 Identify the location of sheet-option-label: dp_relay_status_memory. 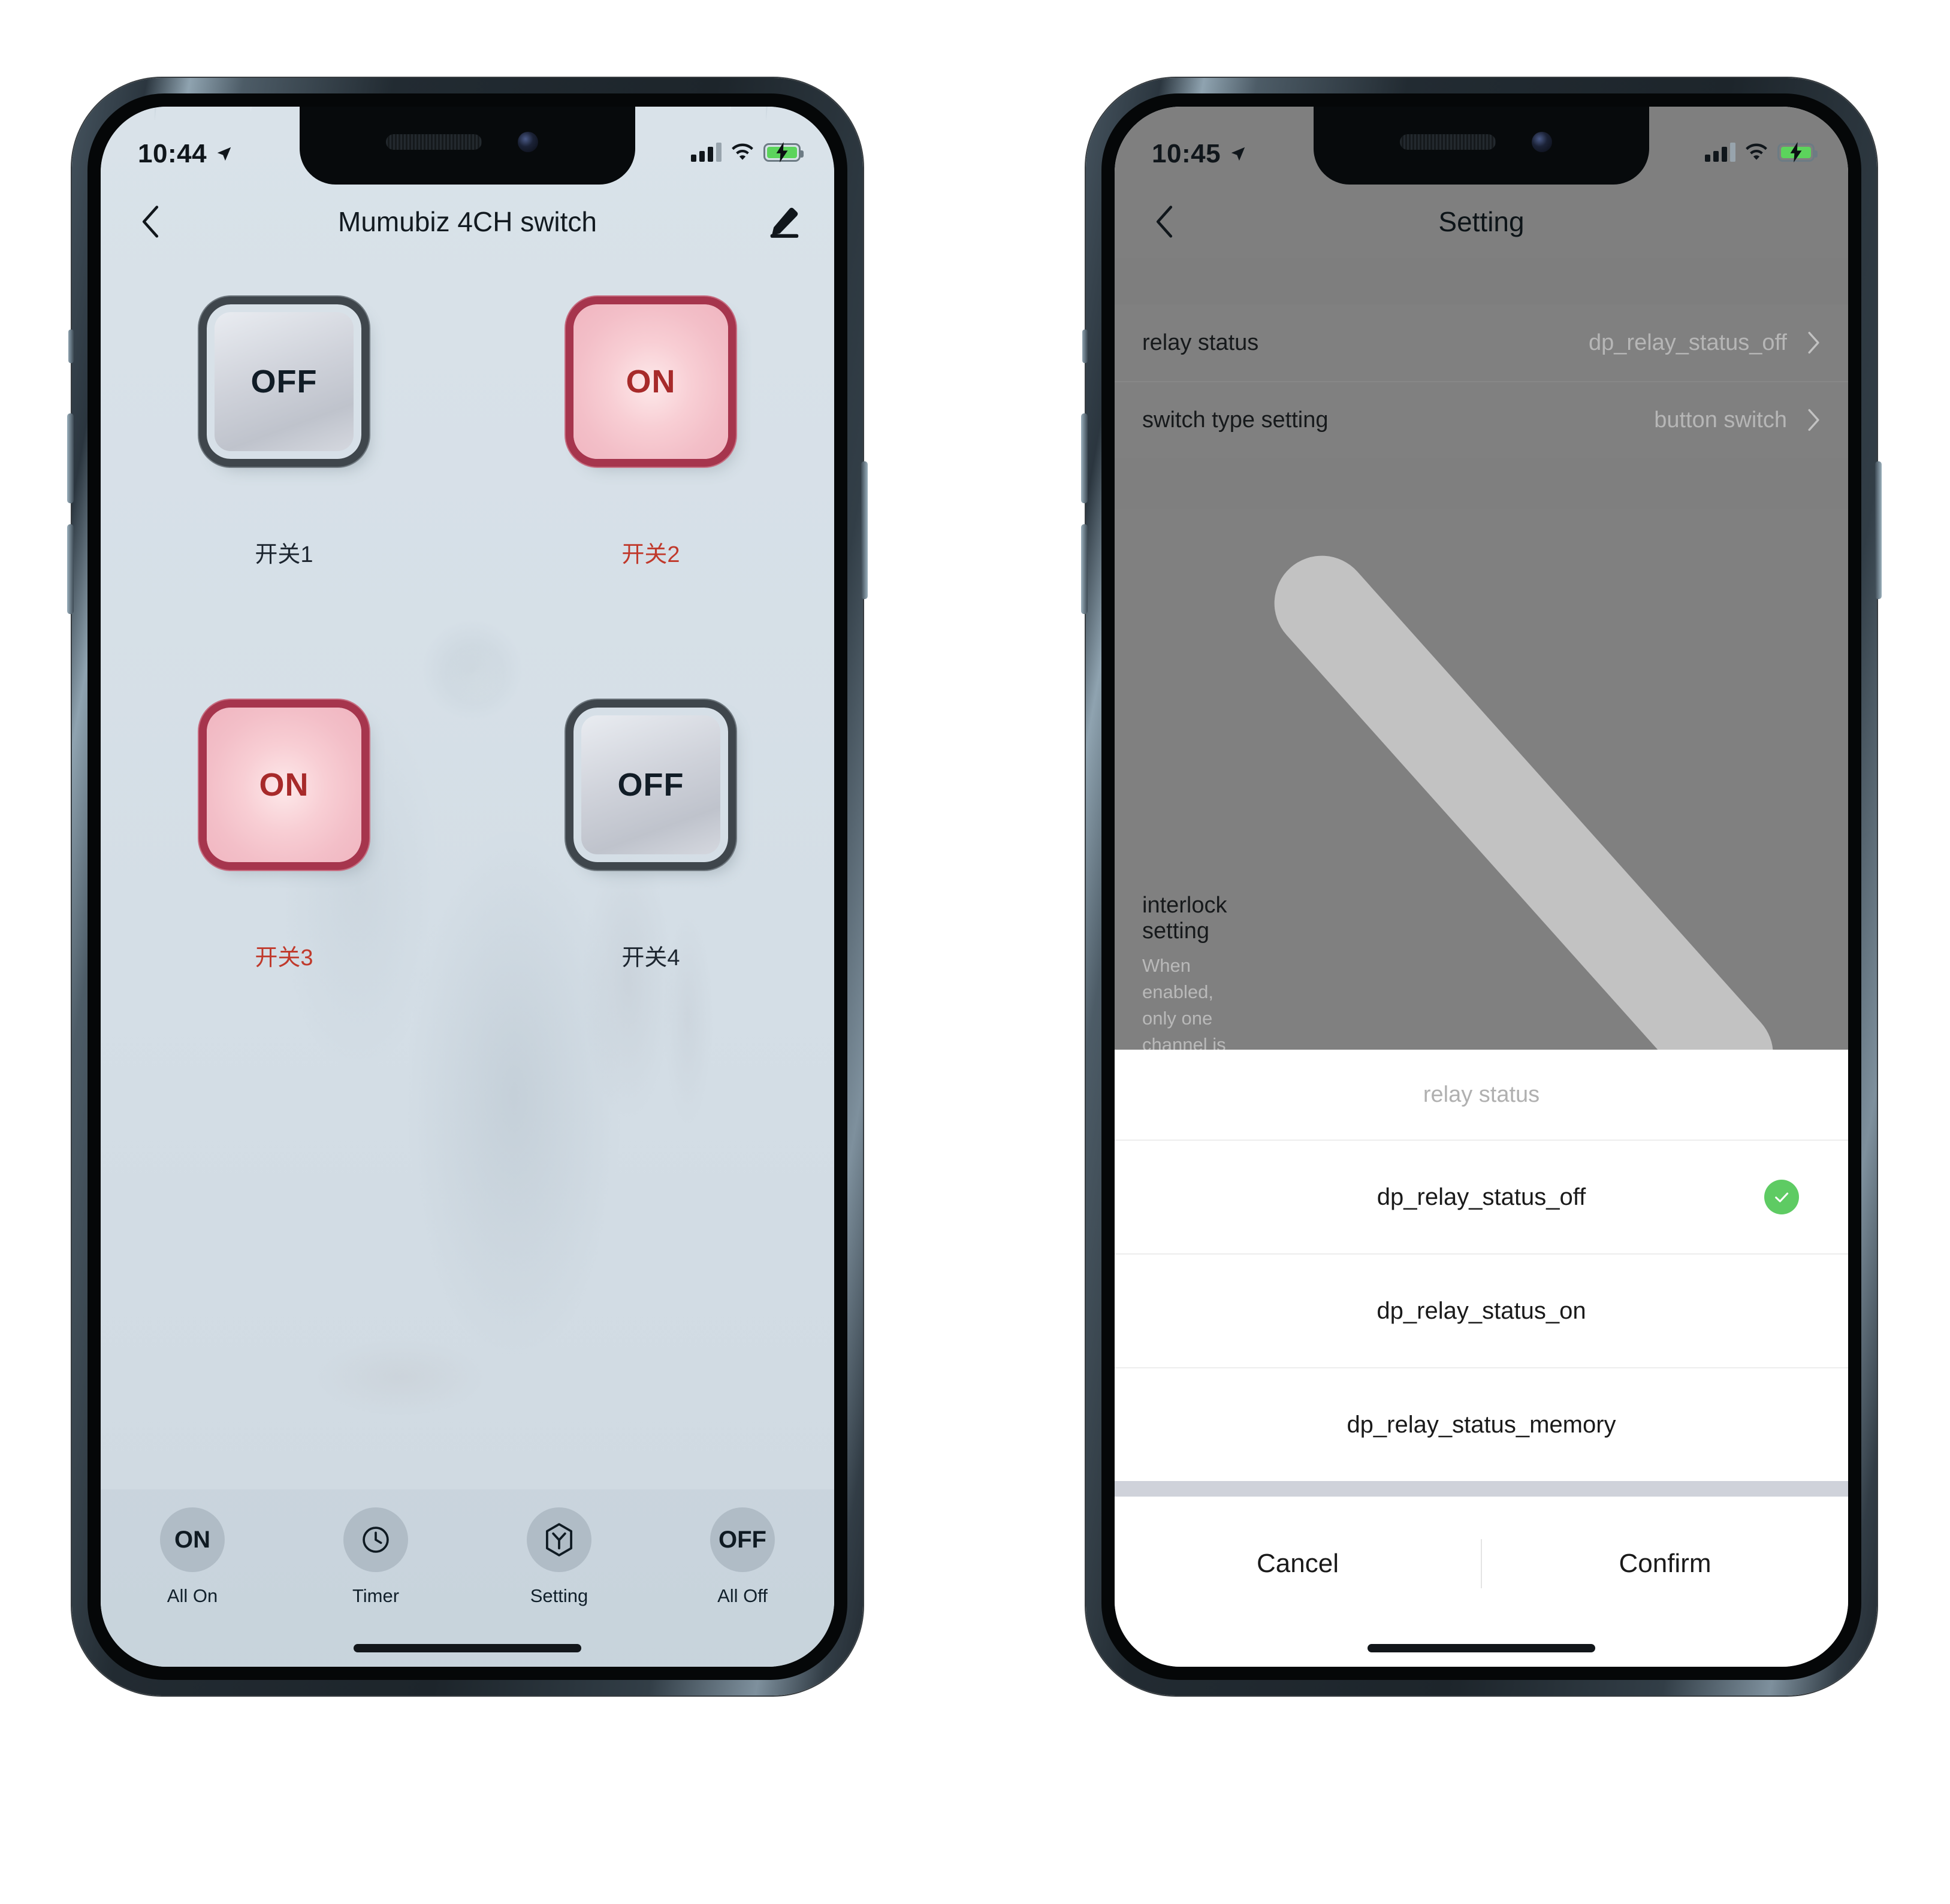
(1481, 1424).